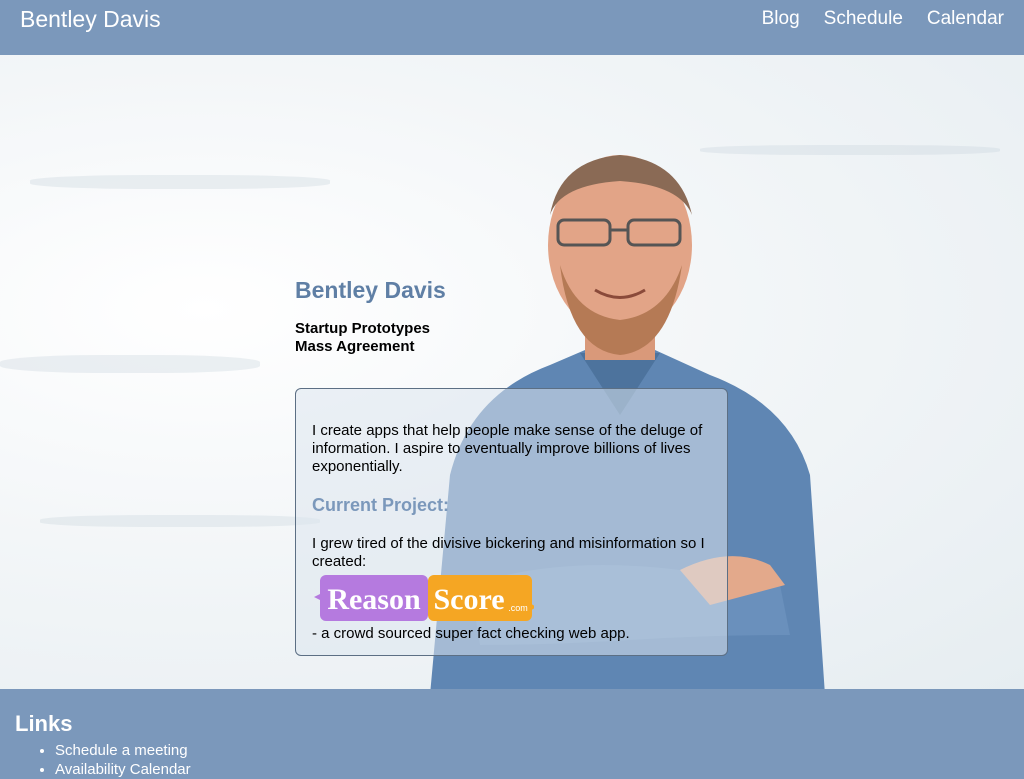 This screenshot has width=1024, height=779. What do you see at coordinates (863, 19) in the screenshot?
I see `nav-schedule-link: Schedule` at bounding box center [863, 19].